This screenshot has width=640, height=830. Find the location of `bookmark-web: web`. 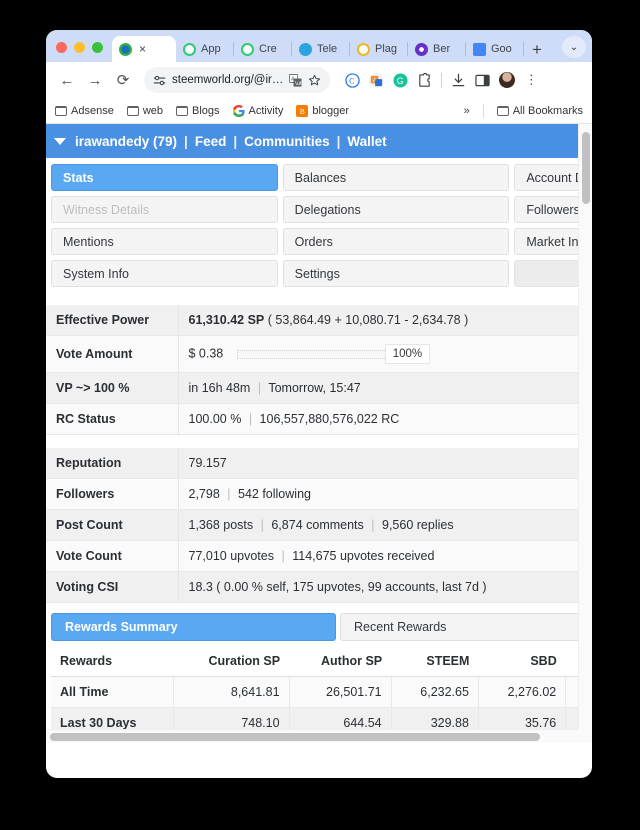

bookmark-web: web is located at coordinates (144, 111).